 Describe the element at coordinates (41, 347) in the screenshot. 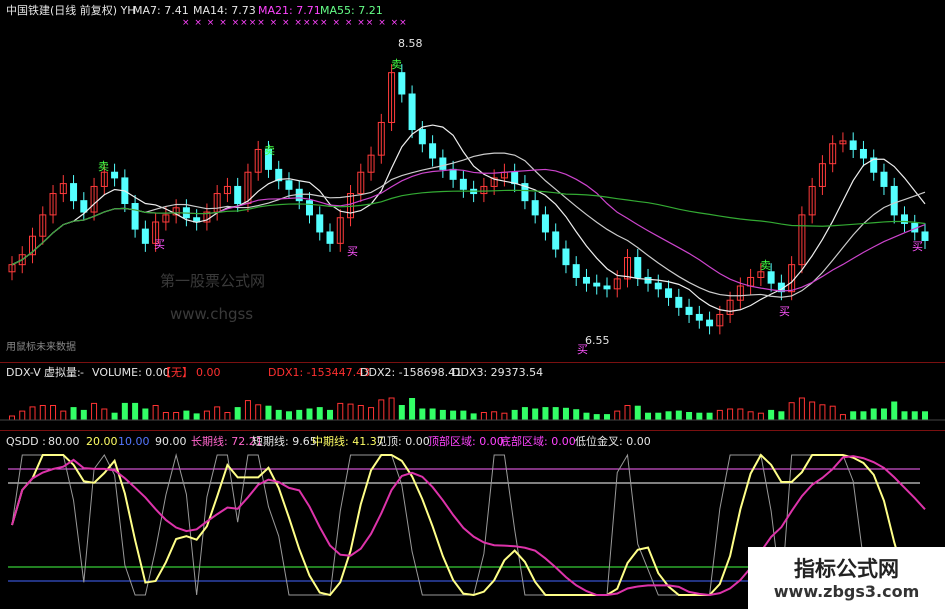

I see `future-data-note: 用鼠标未来数据` at that location.